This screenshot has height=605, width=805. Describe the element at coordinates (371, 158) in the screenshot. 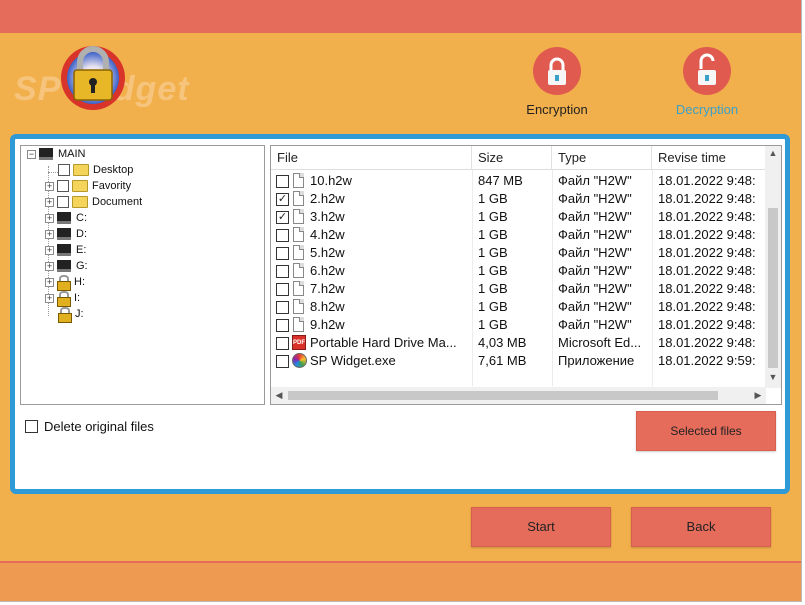

I see `column-header-file: File` at that location.